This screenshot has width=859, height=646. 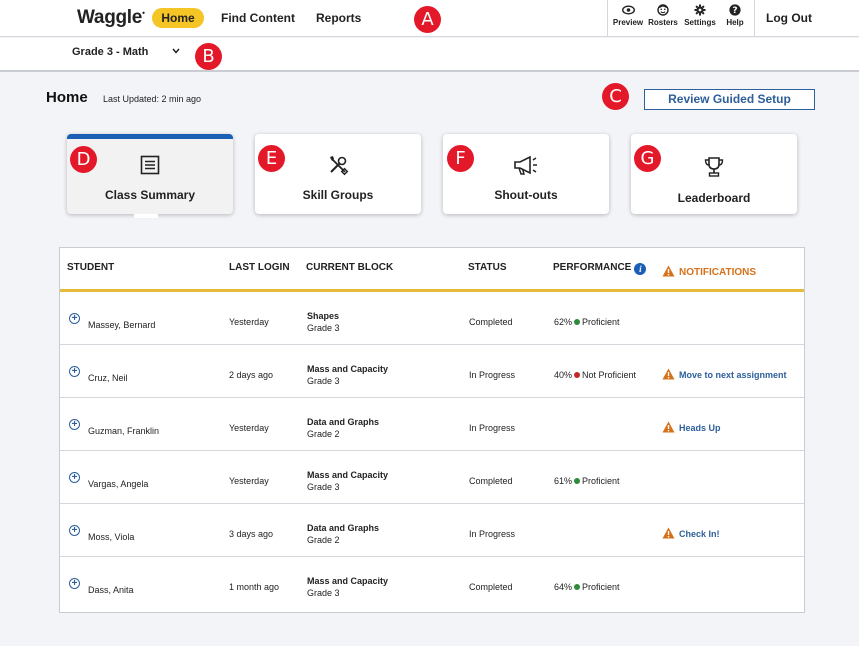 I want to click on page-title: Home, so click(x=67, y=97).